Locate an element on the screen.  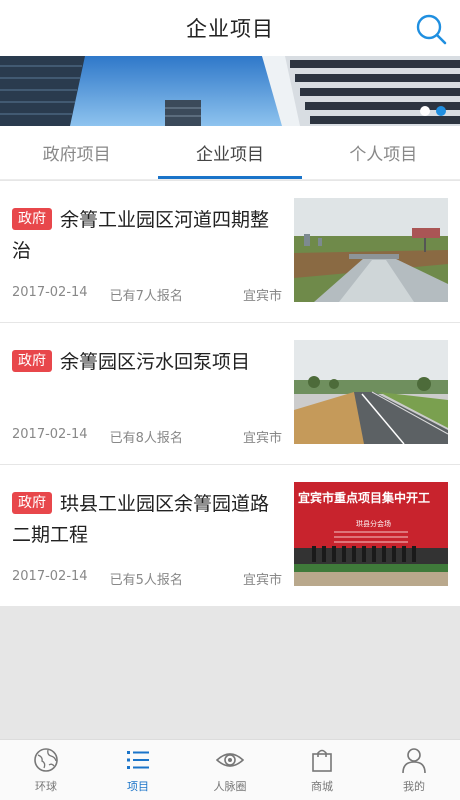
project-title-block: 政府 珙县工业园区余箐园道路二期工程 is located at coordinates (148, 520).